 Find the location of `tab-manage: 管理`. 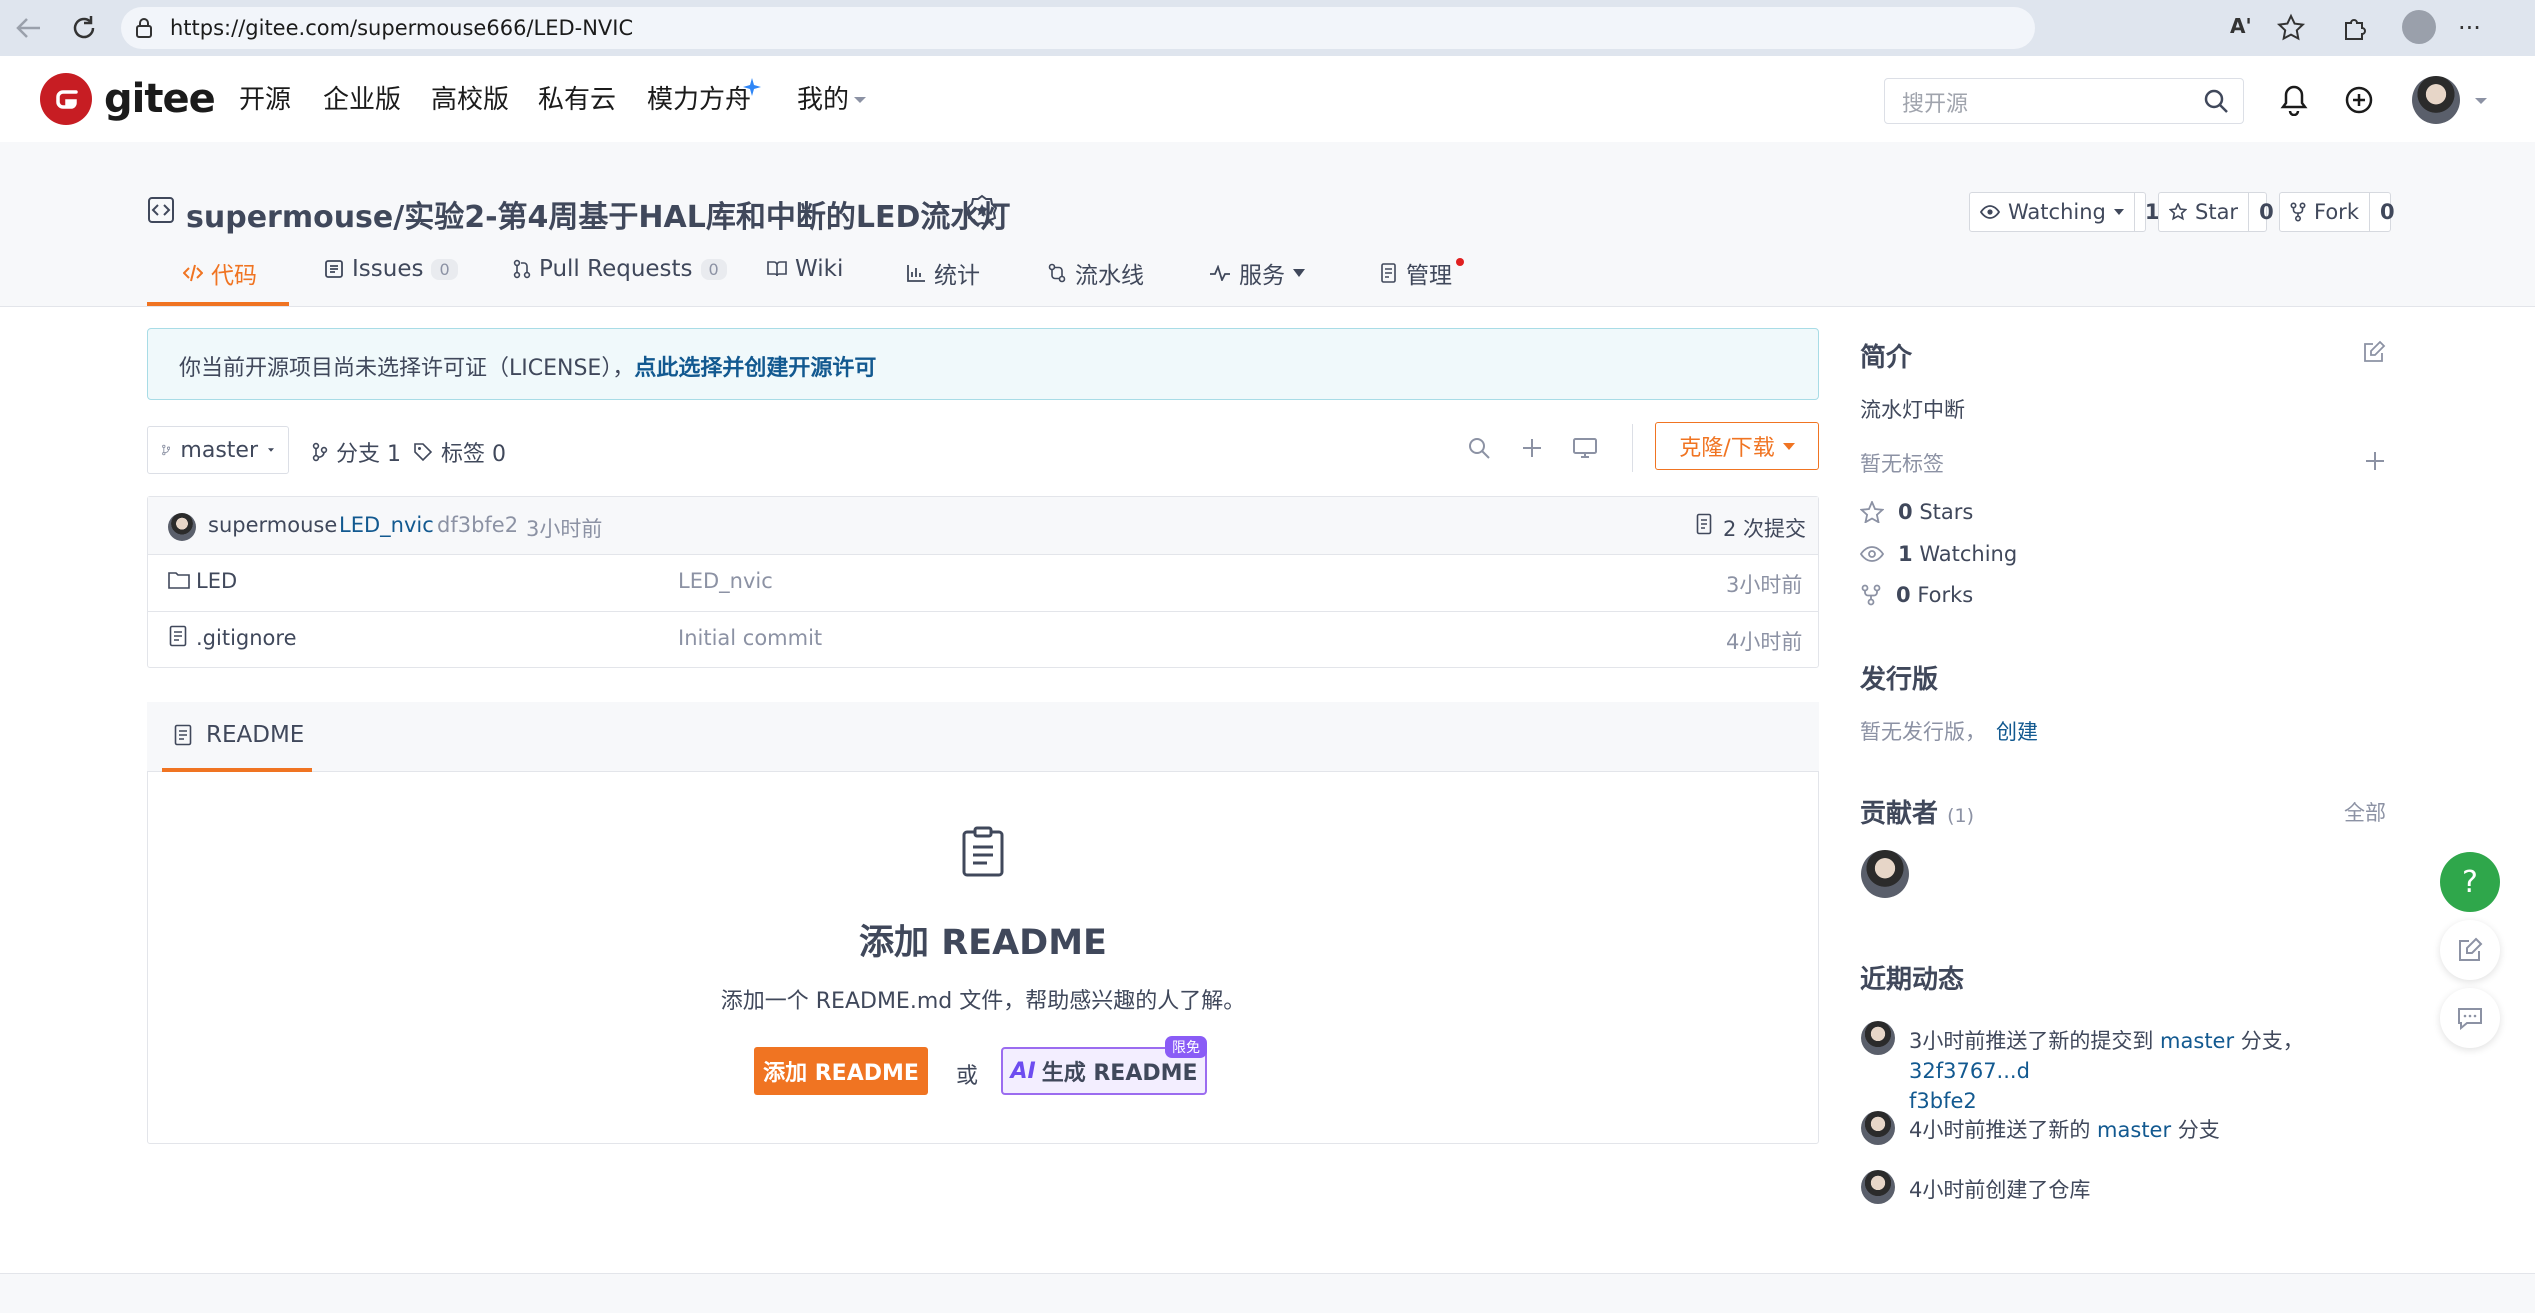

tab-manage: 管理 is located at coordinates (1416, 273).